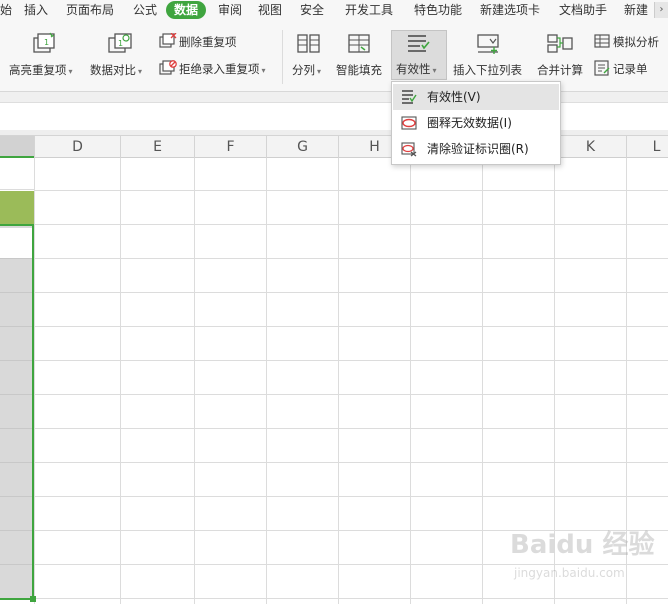 This screenshot has height=604, width=668. I want to click on smart-fill-icon, so click(359, 43).